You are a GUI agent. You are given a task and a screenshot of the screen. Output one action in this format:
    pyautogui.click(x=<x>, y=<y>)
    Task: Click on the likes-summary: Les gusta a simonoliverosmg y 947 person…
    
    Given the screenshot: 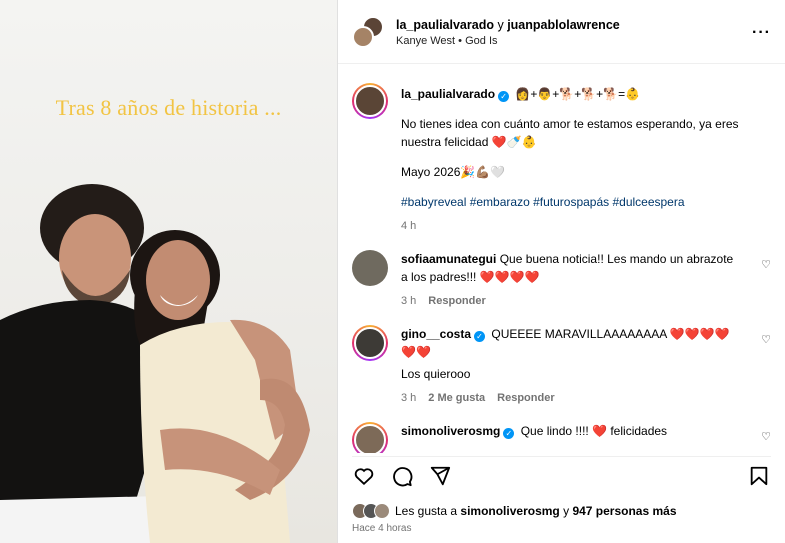 What is the action you would take?
    pyautogui.click(x=514, y=511)
    